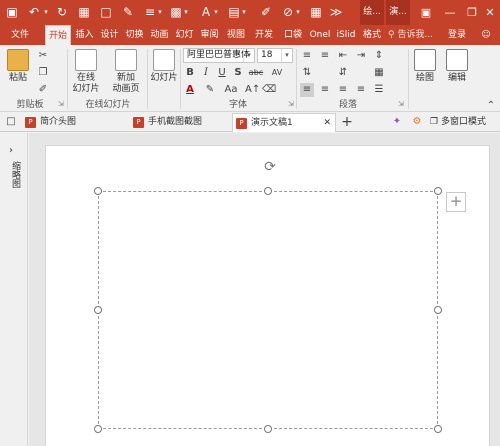  Describe the element at coordinates (284, 122) in the screenshot. I see `doc-tab-presentation1: P 演示文稿1 ✕` at that location.